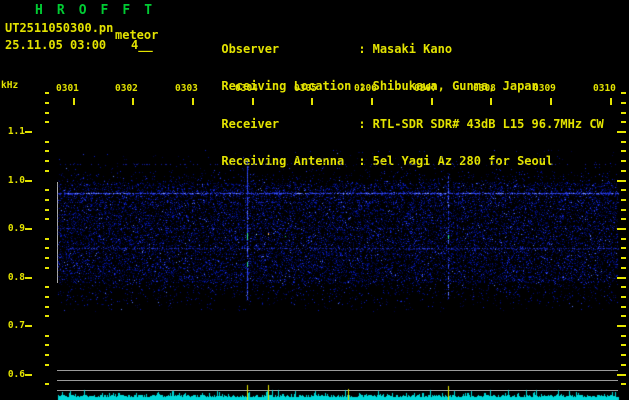 Image resolution: width=629 pixels, height=400 pixels. Describe the element at coordinates (126, 88) in the screenshot. I see `time-tick-label: 0302` at that location.